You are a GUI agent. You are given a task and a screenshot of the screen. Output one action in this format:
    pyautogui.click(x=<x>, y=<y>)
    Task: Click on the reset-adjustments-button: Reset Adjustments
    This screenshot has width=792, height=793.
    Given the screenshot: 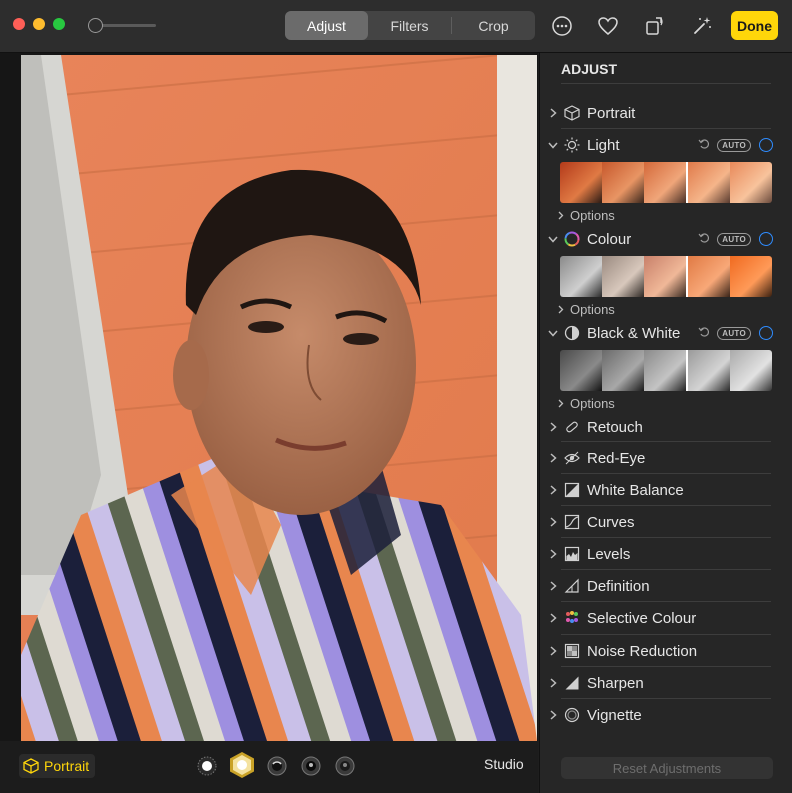 What is the action you would take?
    pyautogui.click(x=667, y=768)
    